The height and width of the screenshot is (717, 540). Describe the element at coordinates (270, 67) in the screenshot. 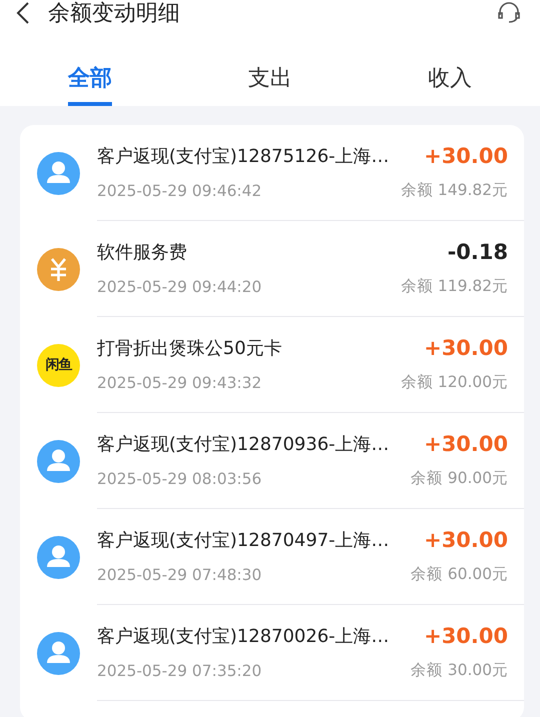

I see `tab: 支出` at that location.